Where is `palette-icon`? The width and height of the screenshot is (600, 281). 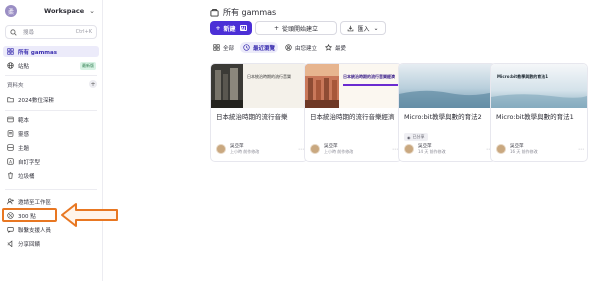 palette-icon is located at coordinates (10, 147).